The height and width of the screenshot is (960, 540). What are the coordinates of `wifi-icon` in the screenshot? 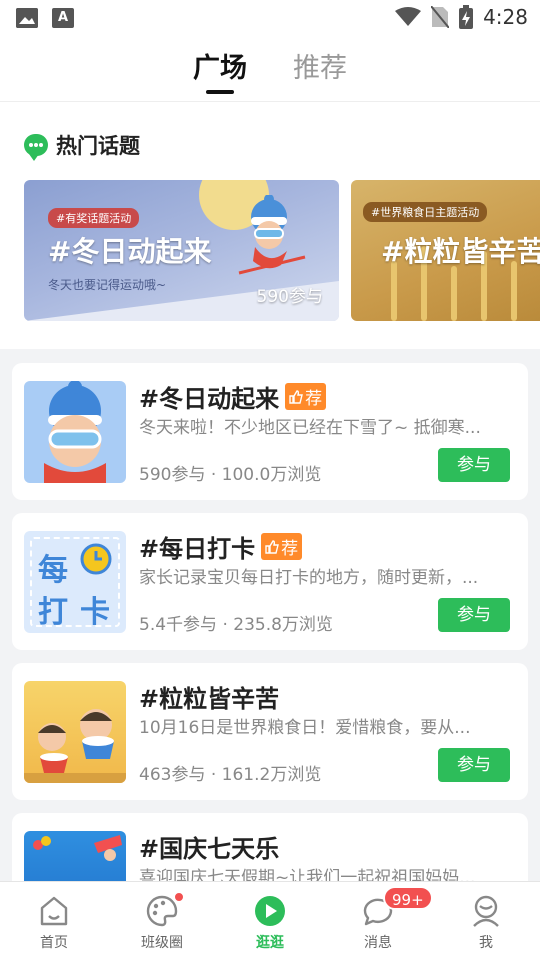 It's located at (408, 16).